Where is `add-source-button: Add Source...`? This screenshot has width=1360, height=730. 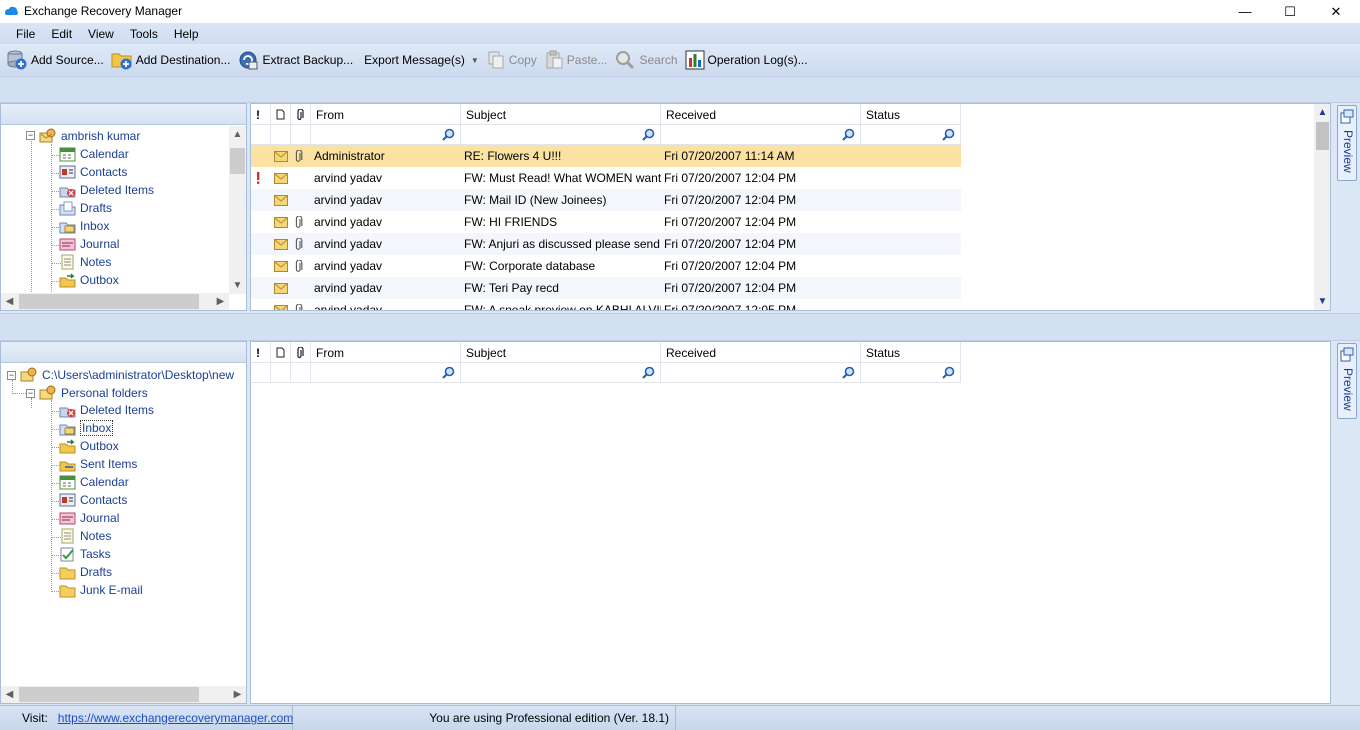
add-source-button: Add Source... is located at coordinates (56, 60).